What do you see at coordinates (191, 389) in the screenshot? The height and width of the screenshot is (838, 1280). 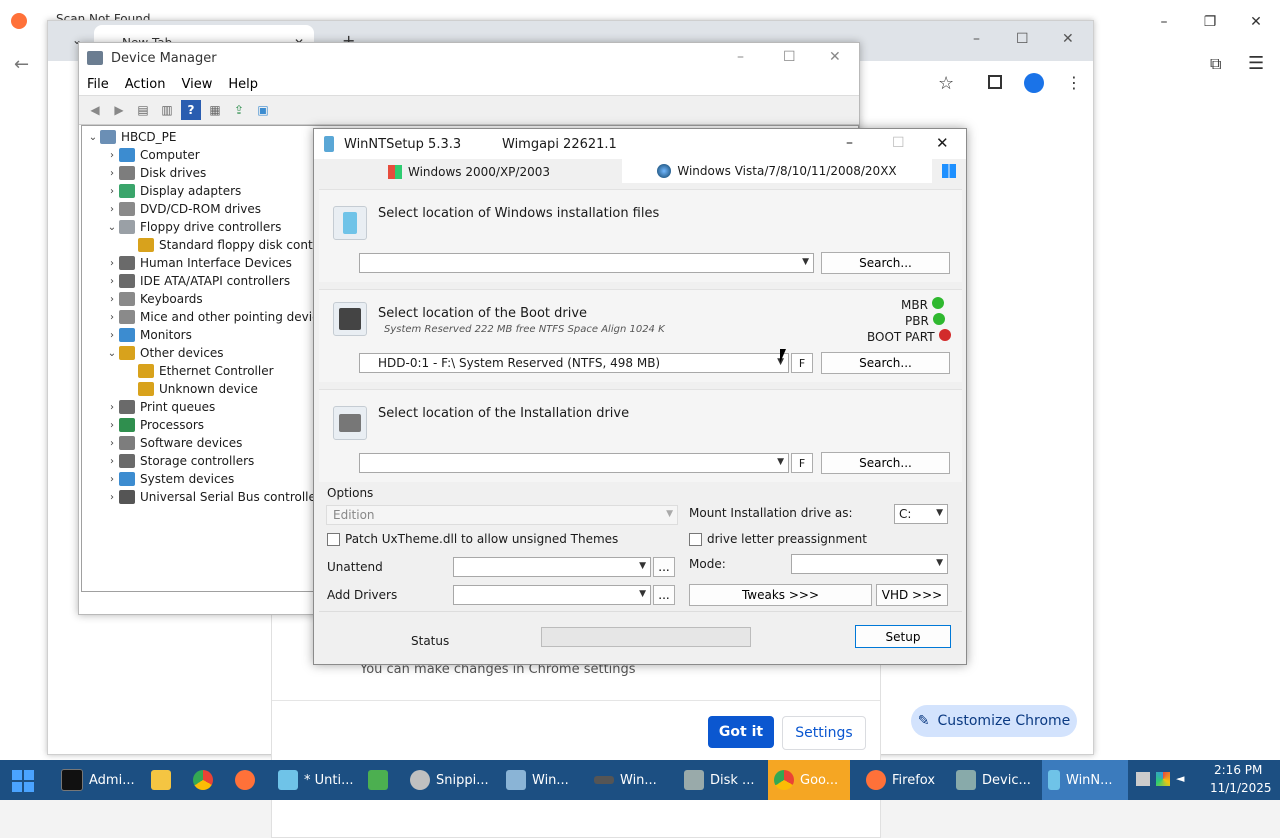 I see `tree-item: Unknown device` at bounding box center [191, 389].